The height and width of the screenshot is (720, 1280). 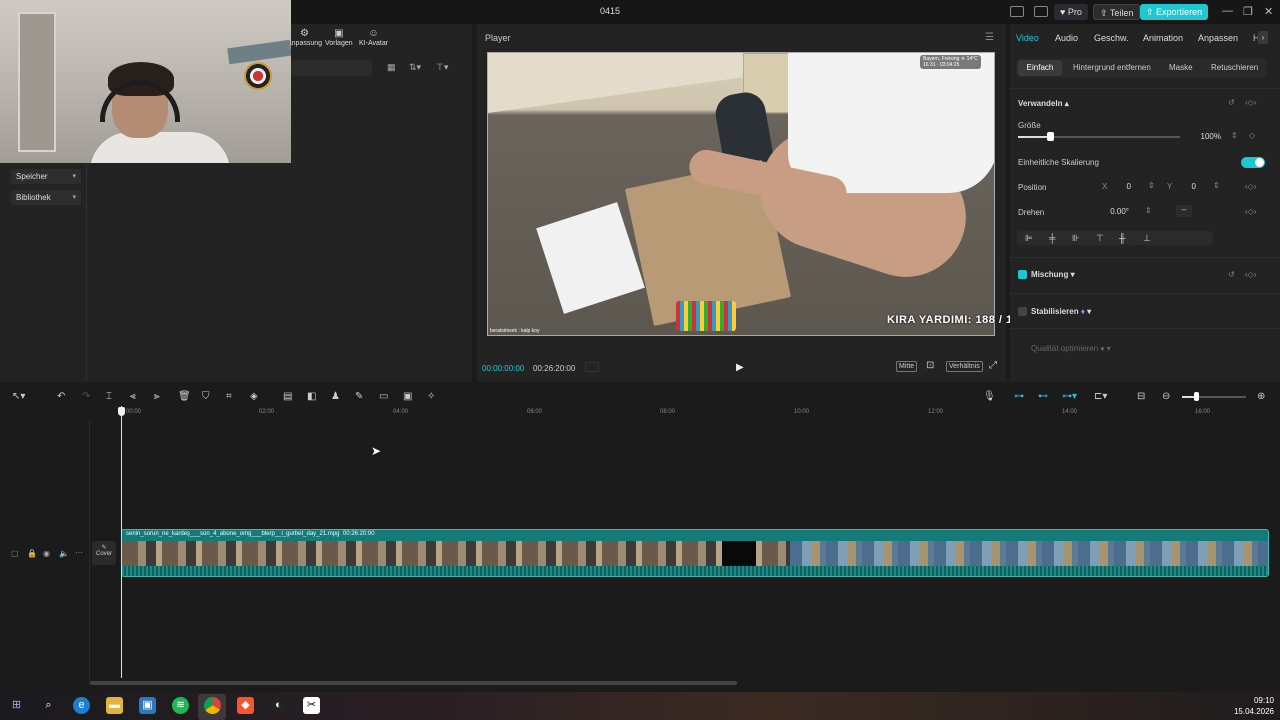 I want to click on share-button: ⇪ Teilen, so click(x=1117, y=12).